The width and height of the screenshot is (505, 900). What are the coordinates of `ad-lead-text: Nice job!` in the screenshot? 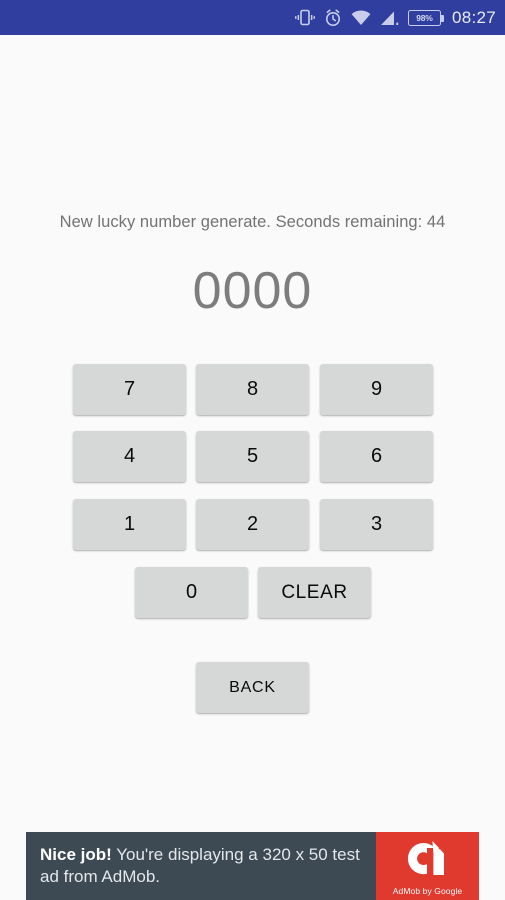 It's located at (76, 855).